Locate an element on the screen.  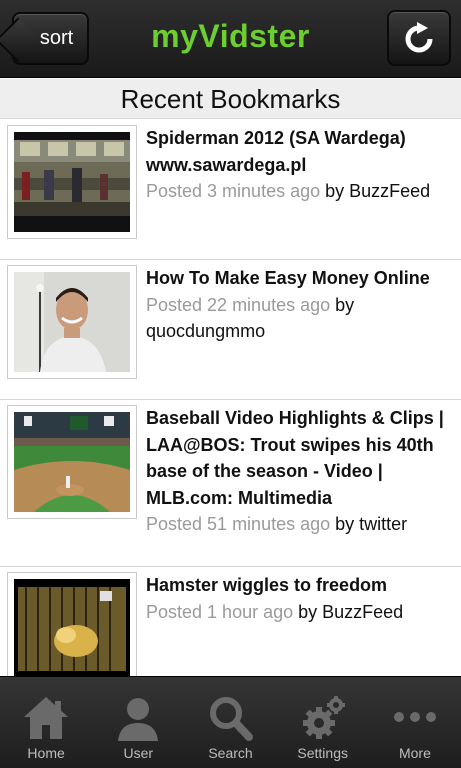
tab-more-label: More is located at coordinates (414, 753).